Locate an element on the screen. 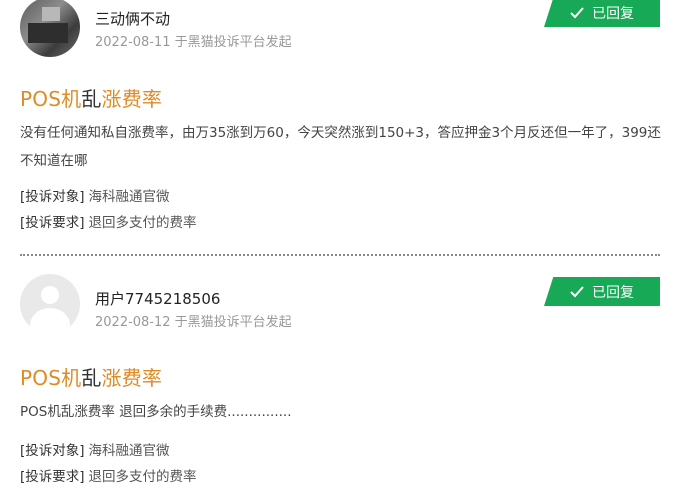 Image resolution: width=680 pixels, height=501 pixels. default-user-icon is located at coordinates (50, 304).